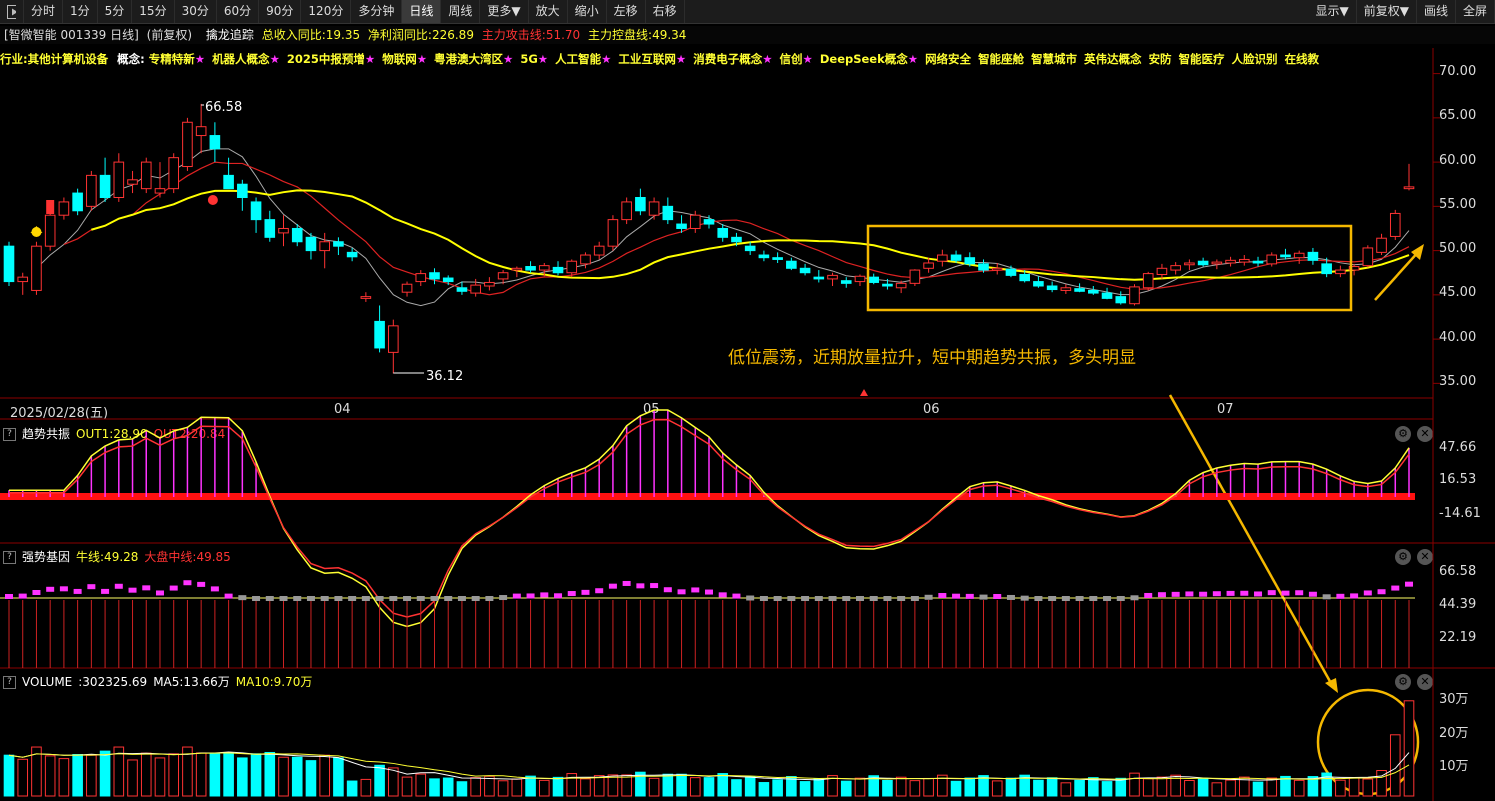 This screenshot has height=801, width=1495. What do you see at coordinates (1251, 540) in the screenshot?
I see `pointer-arrow` at bounding box center [1251, 540].